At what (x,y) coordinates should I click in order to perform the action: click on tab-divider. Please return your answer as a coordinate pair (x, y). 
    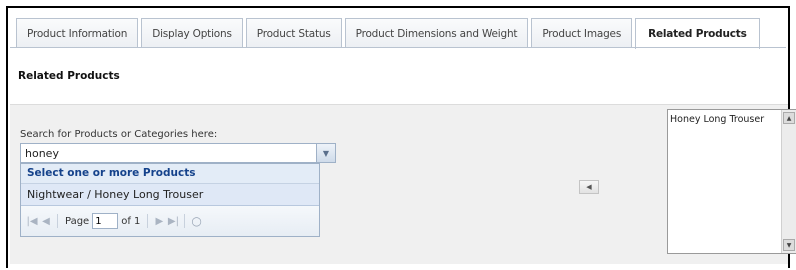
    Looking at the image, I should click on (398, 47).